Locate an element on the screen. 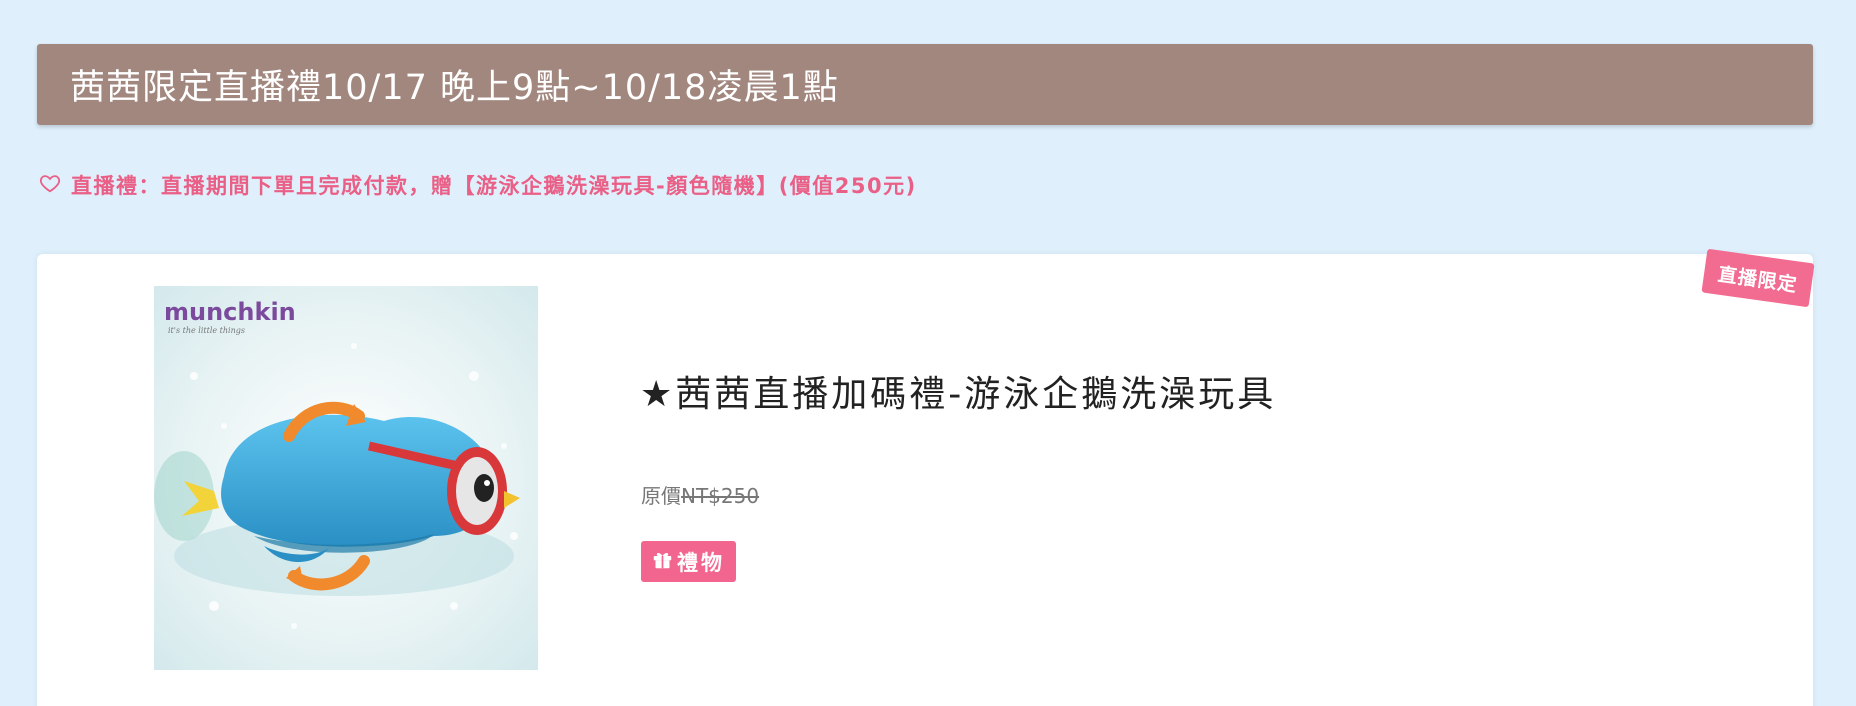  brand-tagline: it's the little things is located at coordinates (206, 330).